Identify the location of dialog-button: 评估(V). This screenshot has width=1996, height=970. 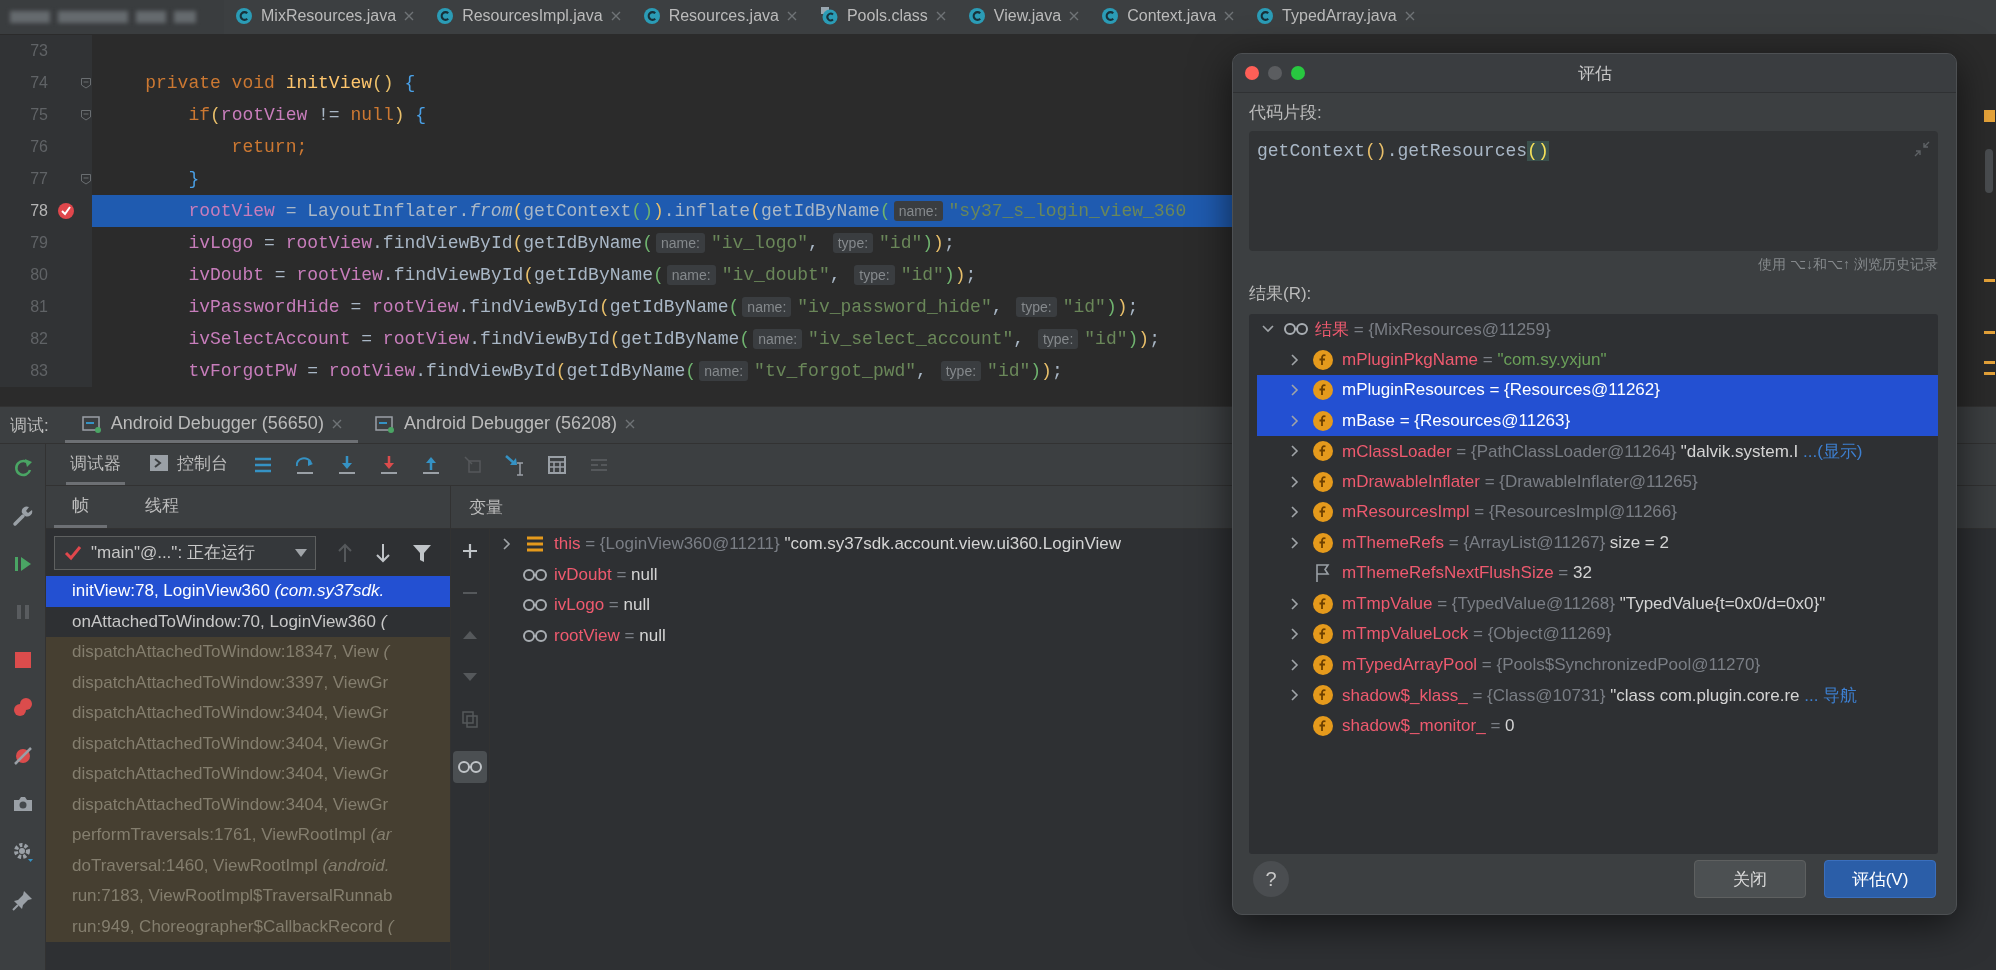
(1880, 879).